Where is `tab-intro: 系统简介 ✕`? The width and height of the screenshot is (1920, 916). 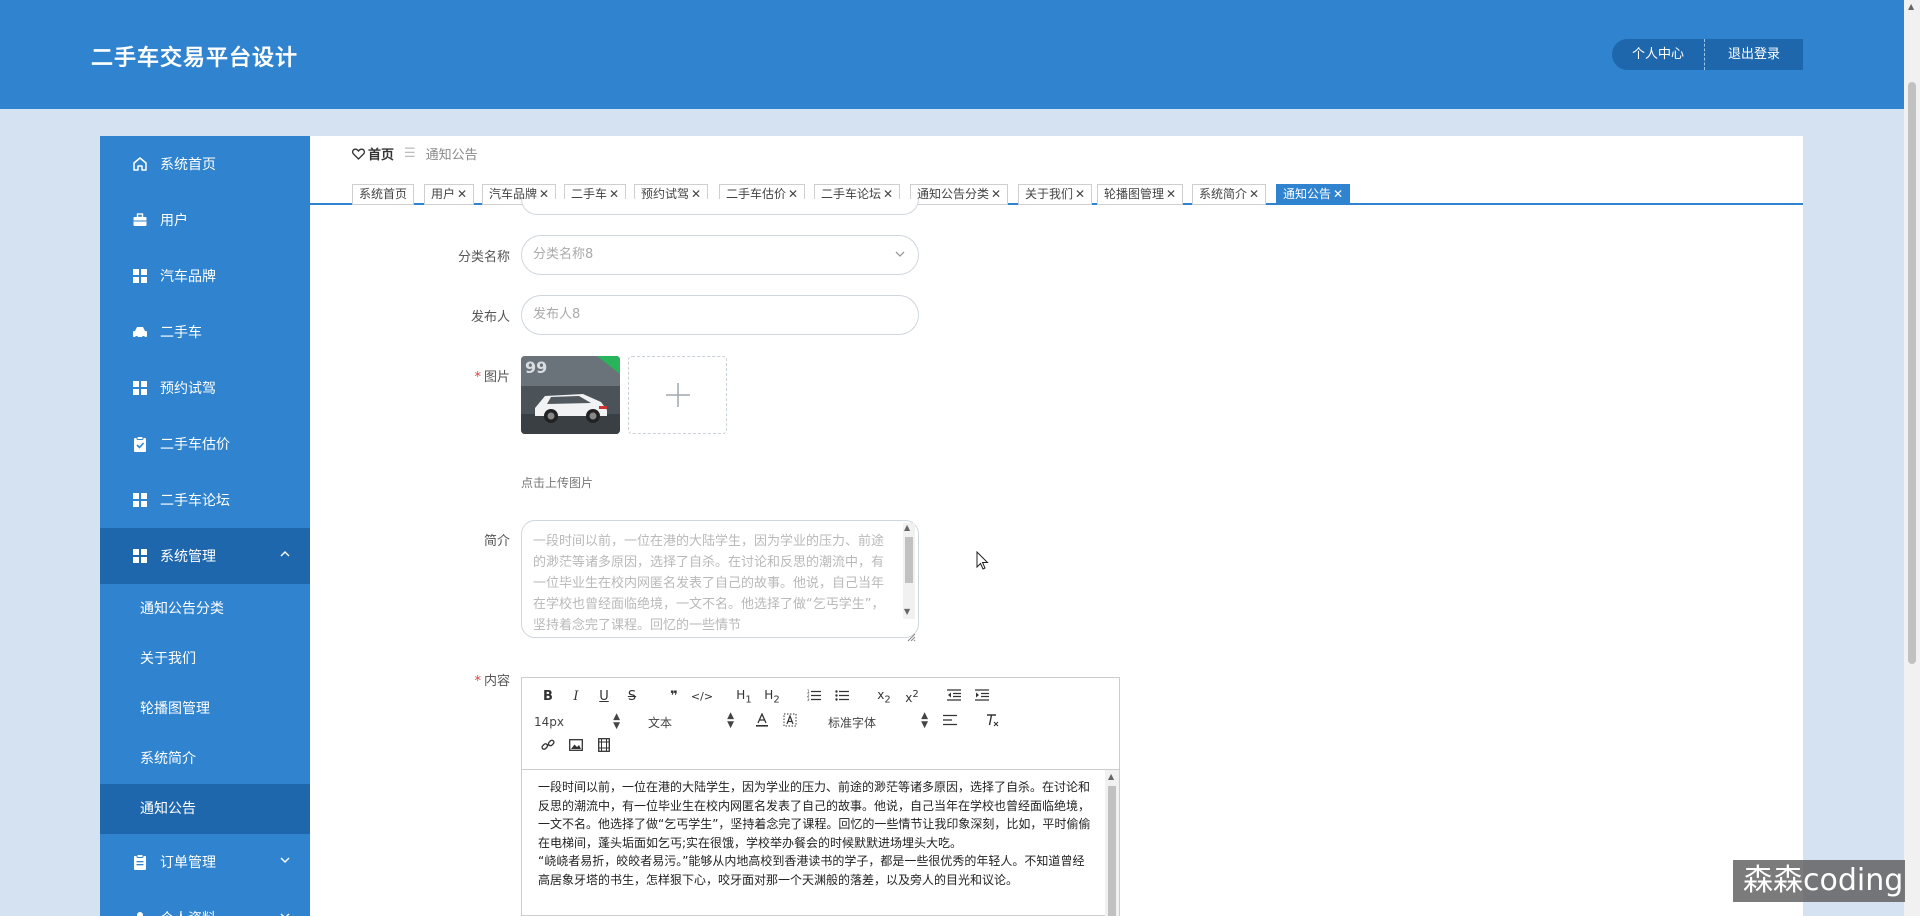 tab-intro: 系统简介 ✕ is located at coordinates (1229, 194).